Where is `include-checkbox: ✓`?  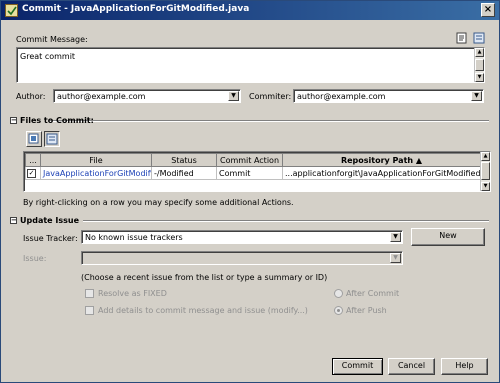 include-checkbox: ✓ is located at coordinates (31, 173).